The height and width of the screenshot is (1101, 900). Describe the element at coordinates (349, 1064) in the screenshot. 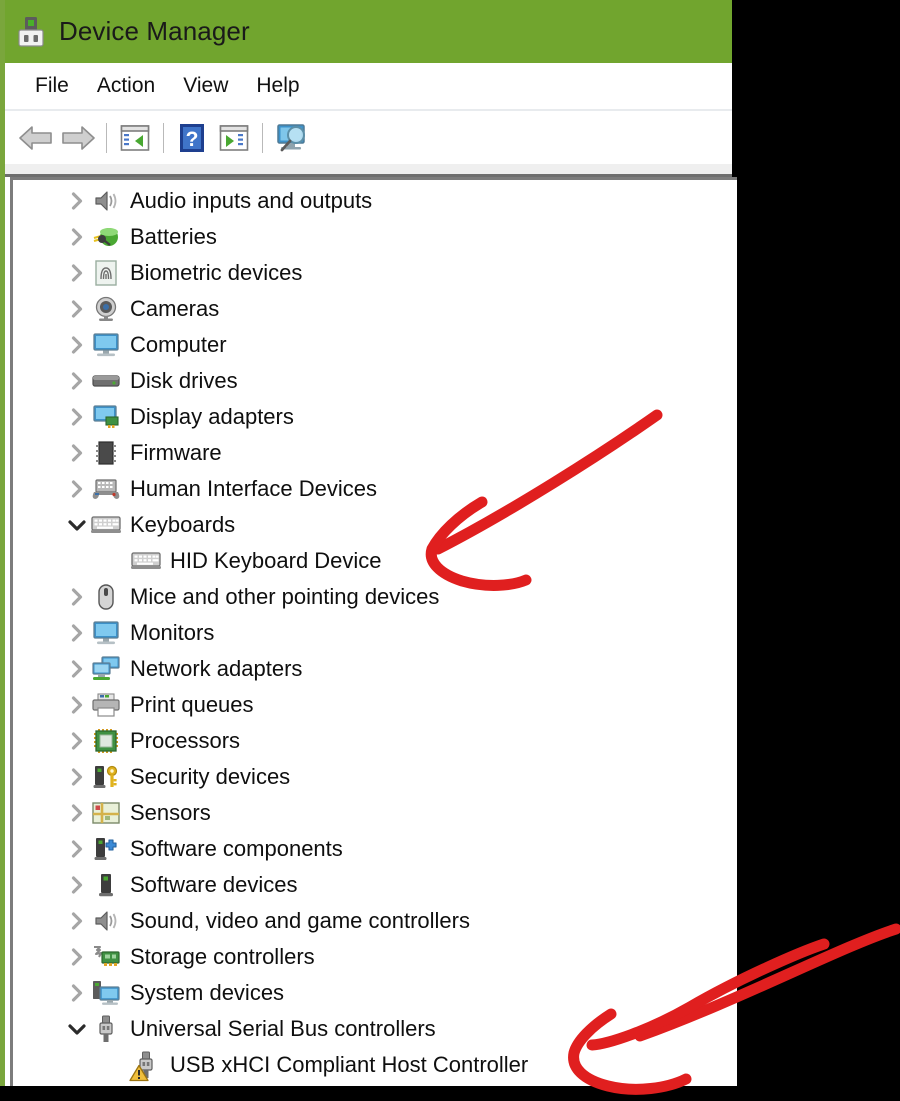

I see `tree-node-label: USB xHCI Compliant Host Controller` at that location.